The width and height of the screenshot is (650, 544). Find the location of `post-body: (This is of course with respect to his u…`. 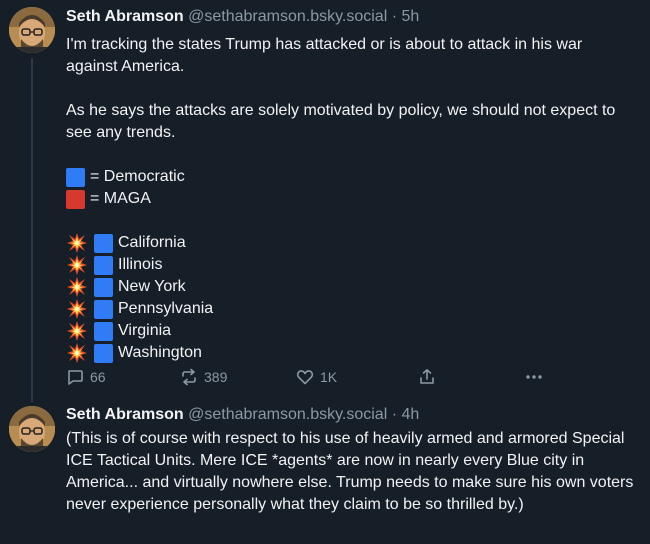

post-body: (This is of course with respect to his u… is located at coordinates (351, 472).